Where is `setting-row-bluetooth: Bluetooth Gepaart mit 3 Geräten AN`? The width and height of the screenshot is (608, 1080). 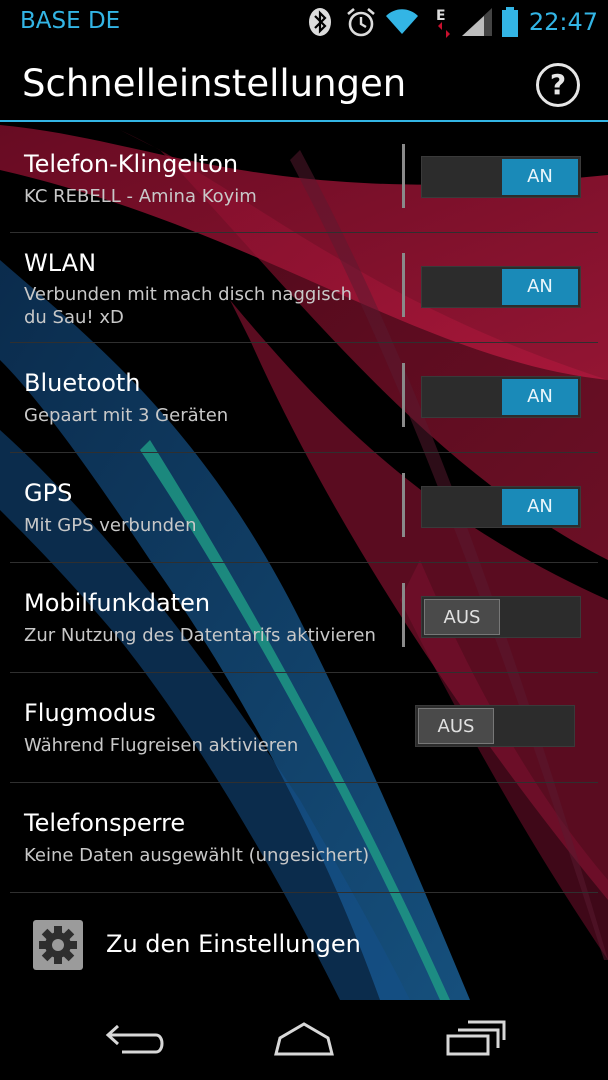
setting-row-bluetooth: Bluetooth Gepaart mit 3 Geräten AN is located at coordinates (304, 398).